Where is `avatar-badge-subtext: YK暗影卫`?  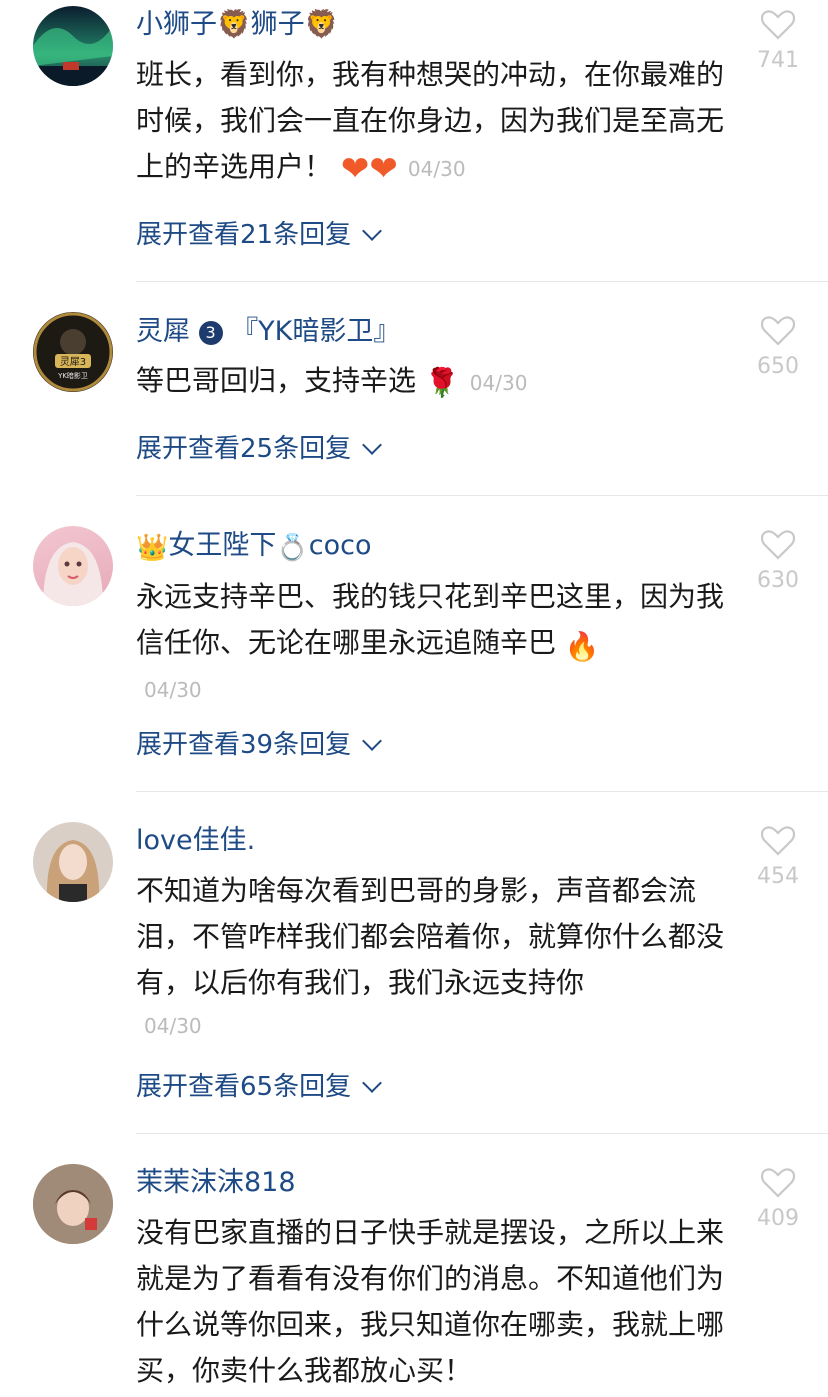
avatar-badge-subtext: YK暗影卫 is located at coordinates (72, 375).